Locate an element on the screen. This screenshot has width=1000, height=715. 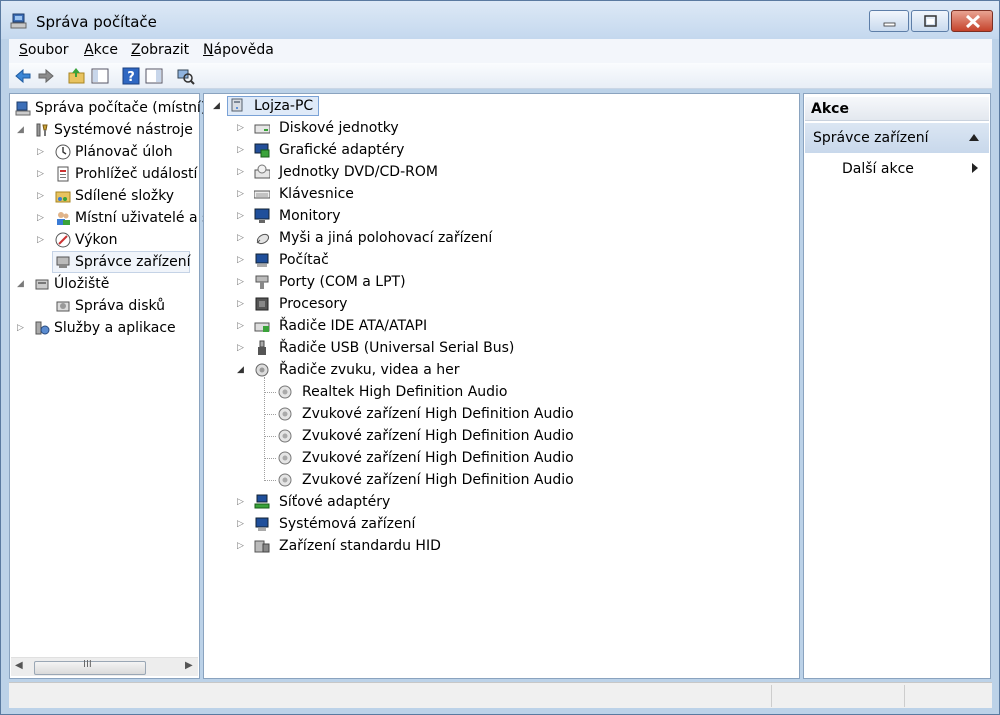
keyboard-icon is located at coordinates (262, 194).